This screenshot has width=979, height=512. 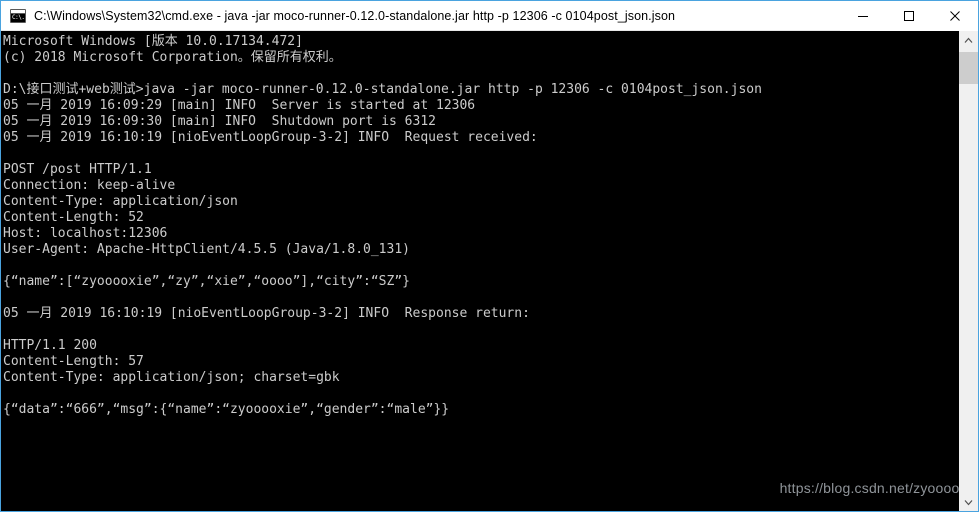 I want to click on maximize-icon, so click(x=909, y=15).